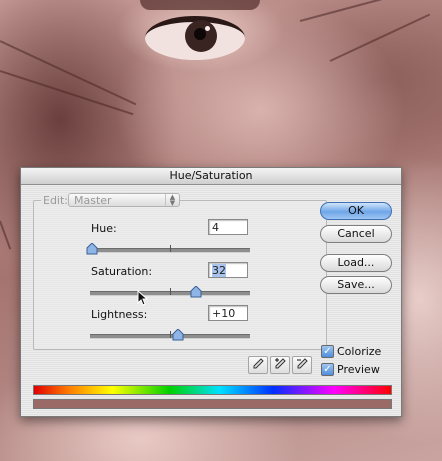 This screenshot has height=461, width=442. I want to click on eyedropper-minus-icon, so click(302, 363).